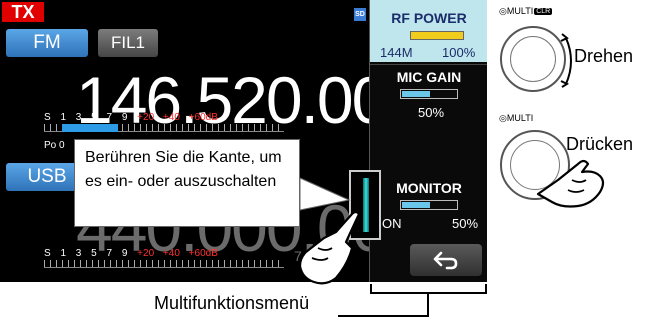  What do you see at coordinates (526, 11) in the screenshot?
I see `multi-knob-label: ◎MULTI CLR` at bounding box center [526, 11].